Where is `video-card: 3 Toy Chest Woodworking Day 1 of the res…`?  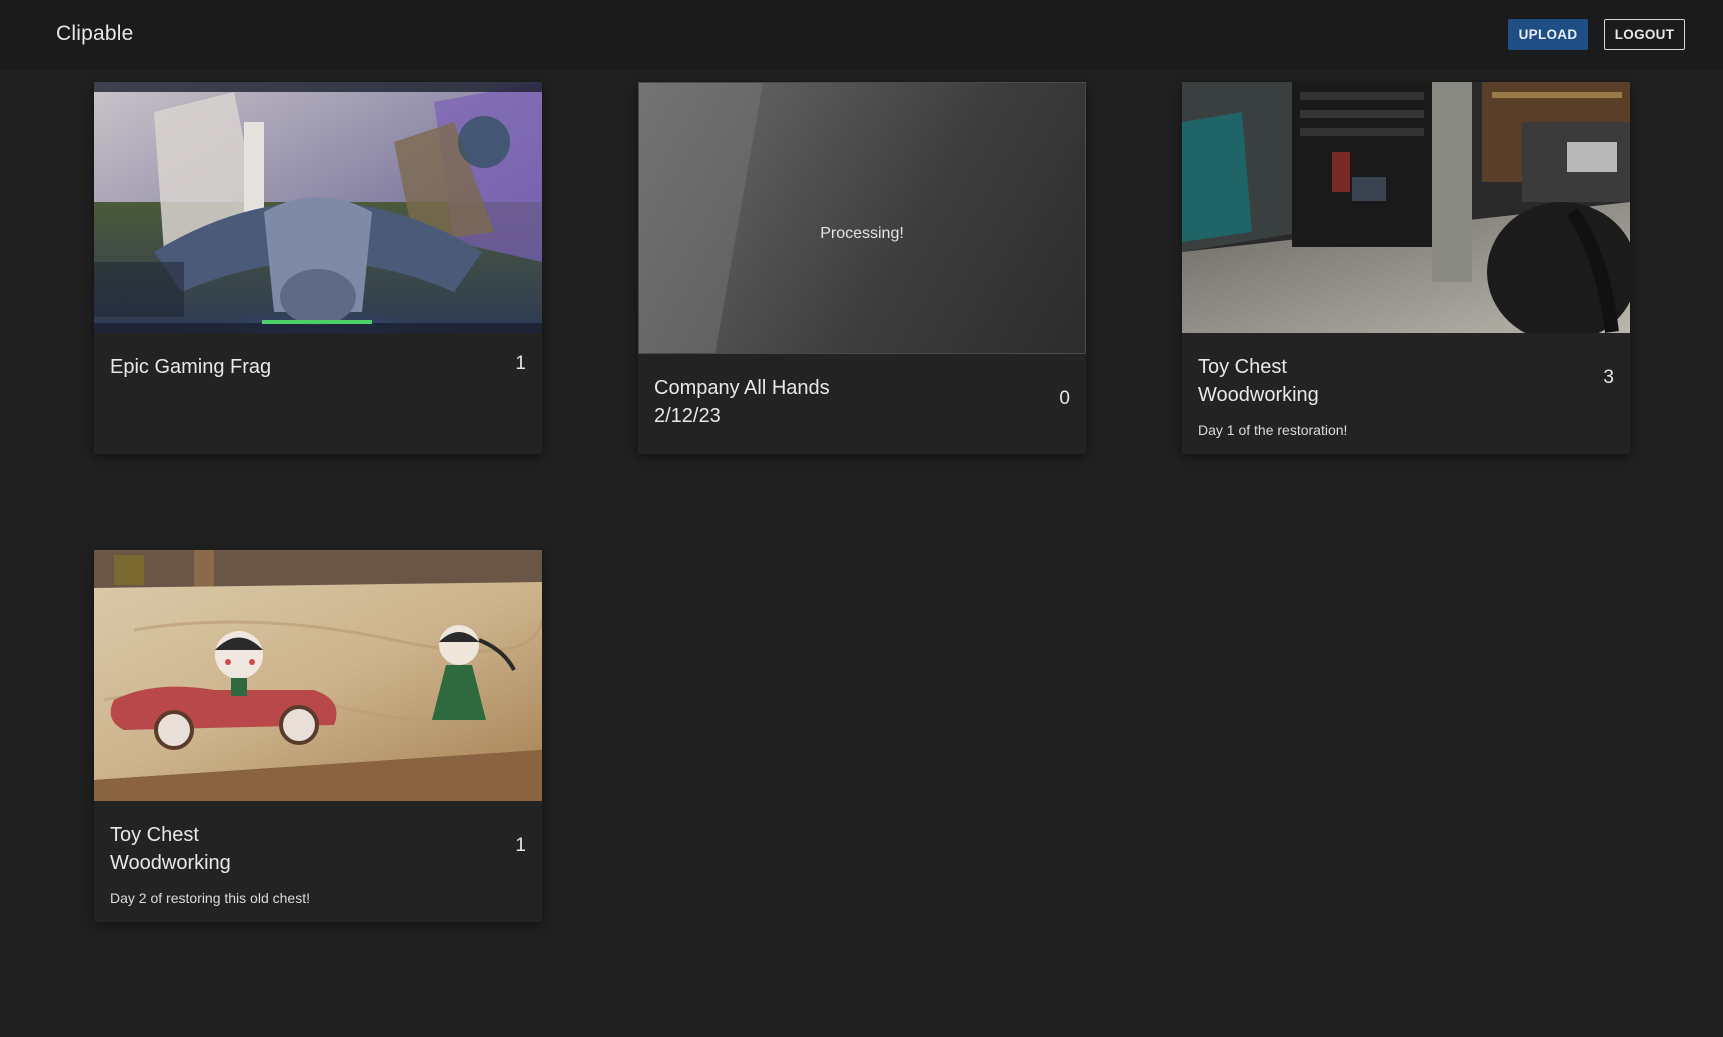
video-card: 3 Toy Chest Woodworking Day 1 of the res… is located at coordinates (1406, 268).